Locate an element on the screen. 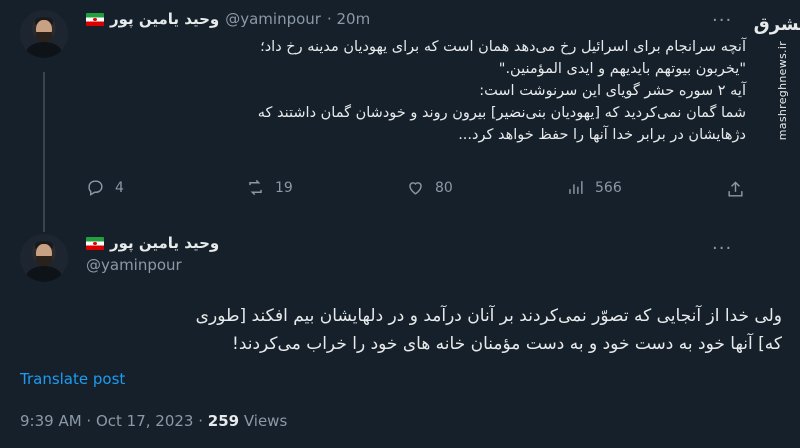  reply-button: 4 is located at coordinates (166, 187).